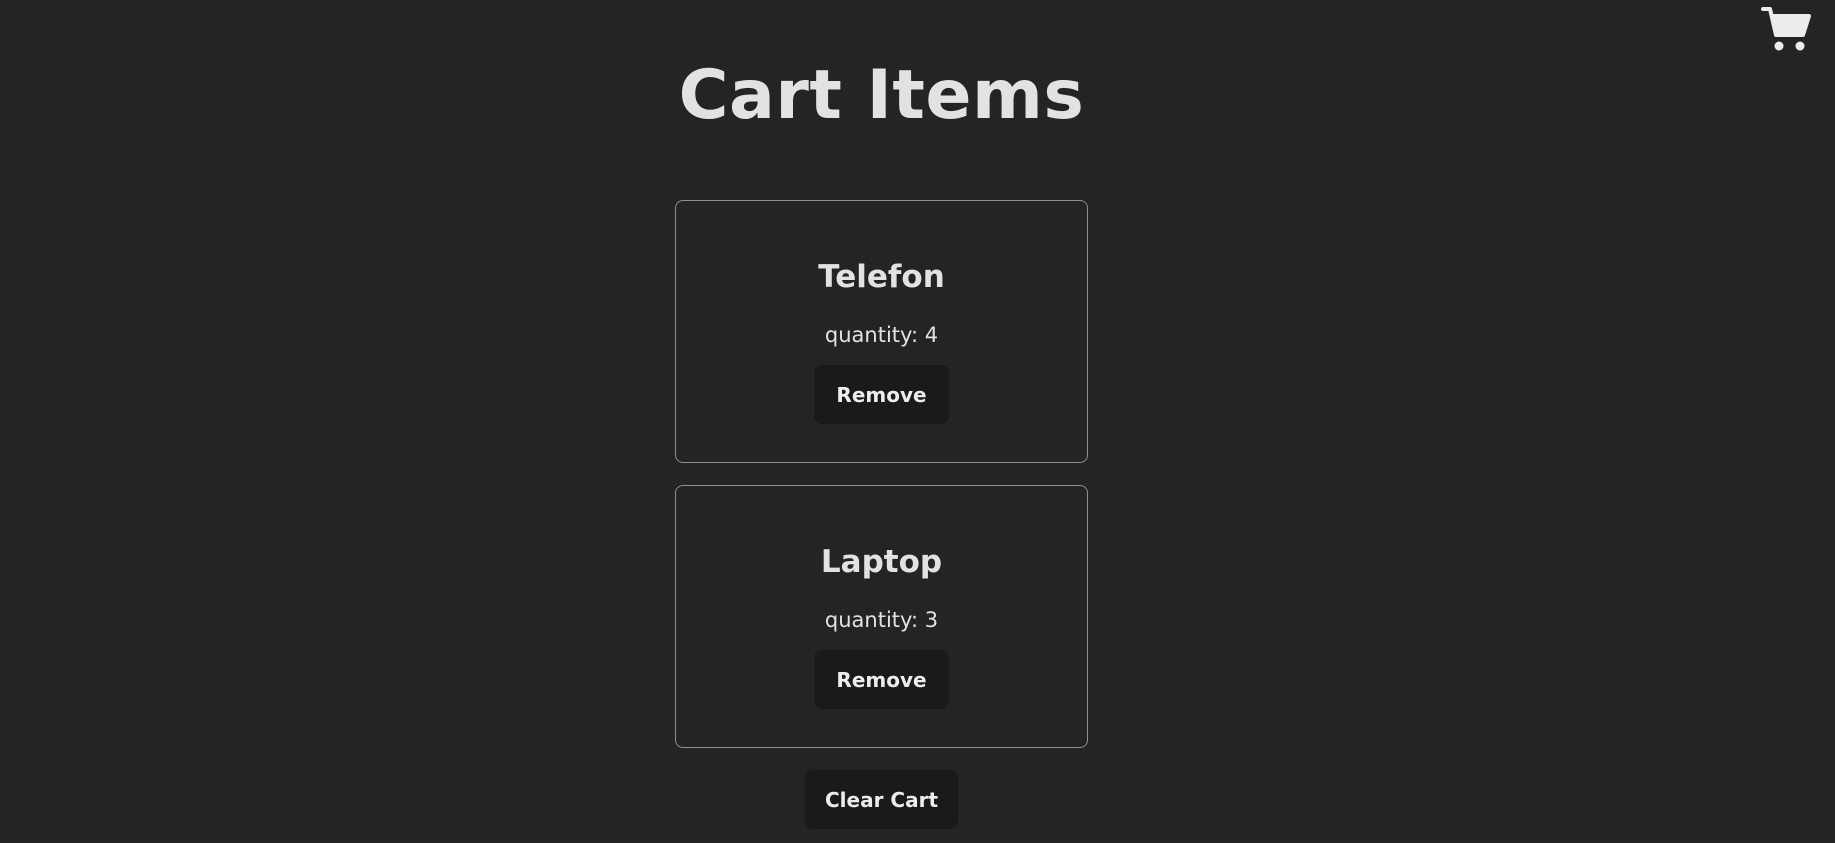 The height and width of the screenshot is (843, 1835). What do you see at coordinates (881, 799) in the screenshot?
I see `clear-cart-button: Clear Cart` at bounding box center [881, 799].